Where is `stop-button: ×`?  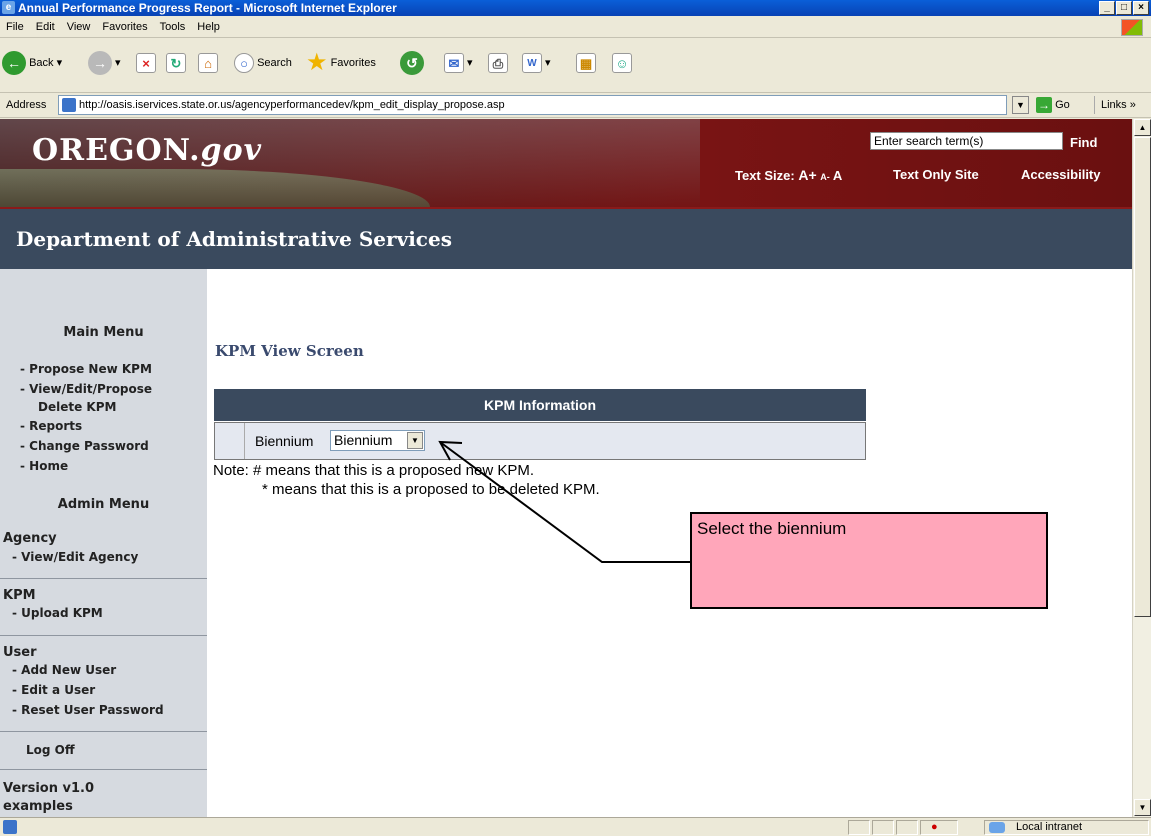
stop-button: × is located at coordinates (146, 63).